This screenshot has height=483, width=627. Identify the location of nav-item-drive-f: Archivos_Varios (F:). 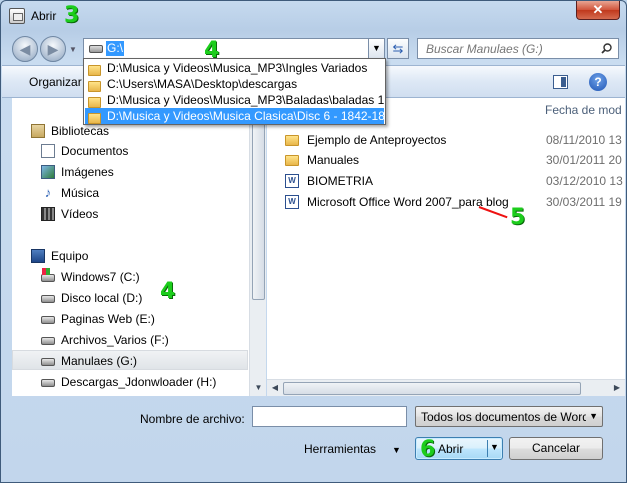
(130, 340).